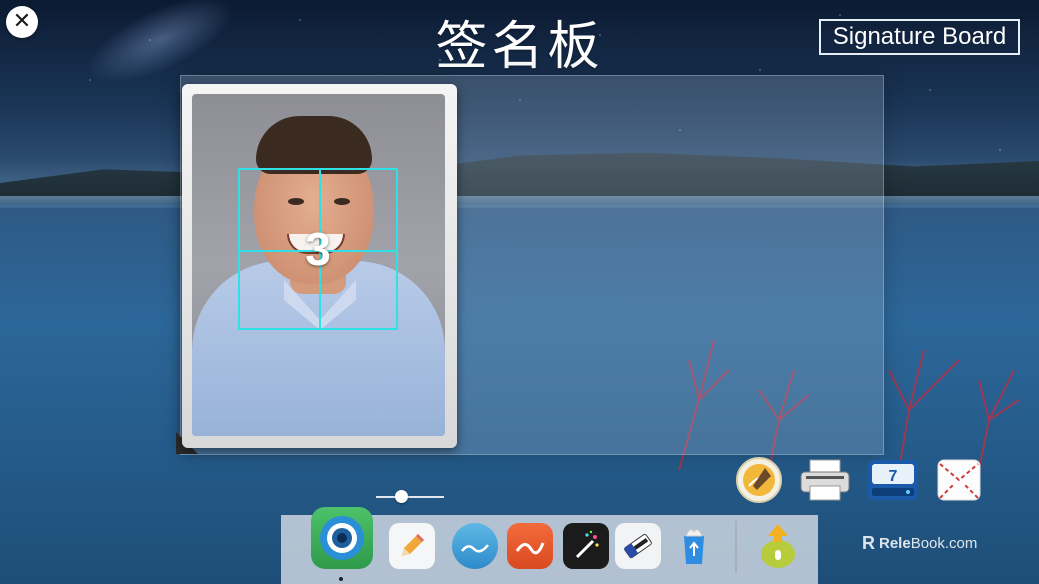  Describe the element at coordinates (736, 547) in the screenshot. I see `dock-separator` at that location.